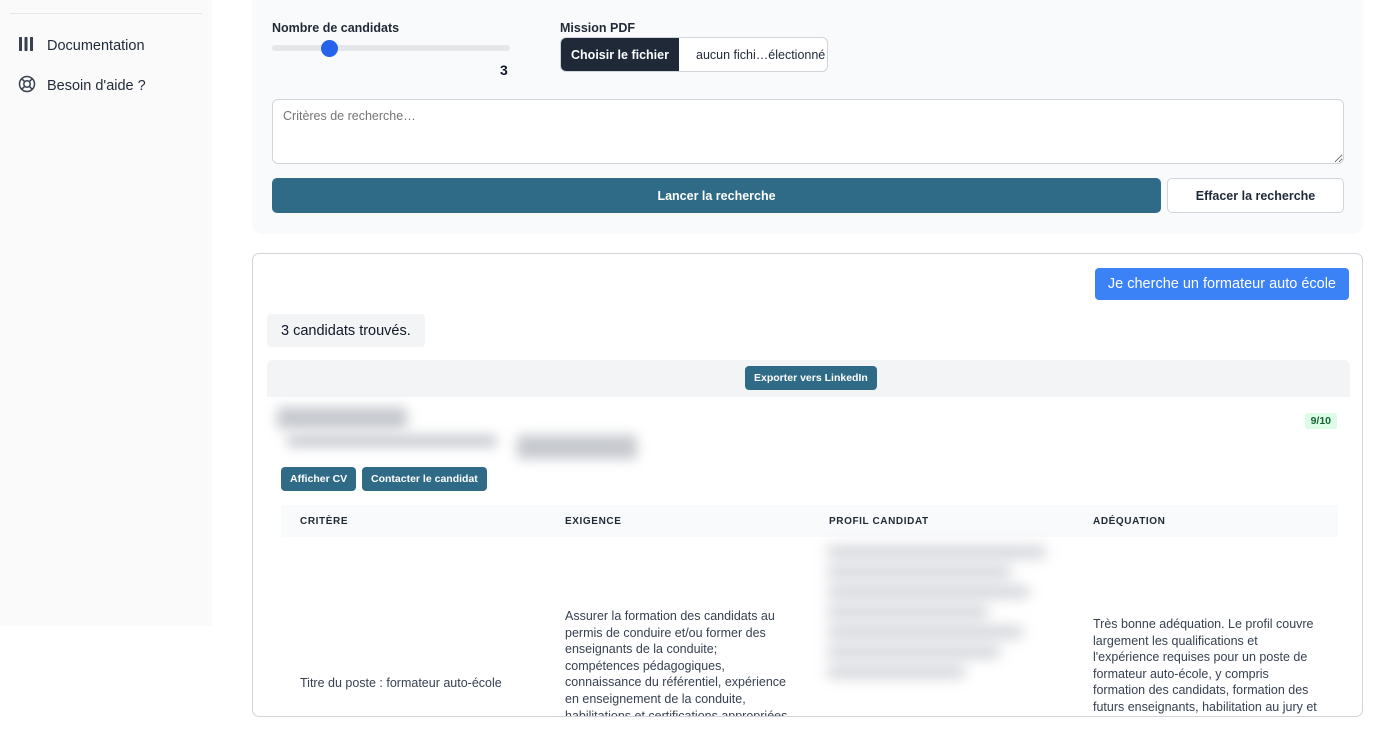  What do you see at coordinates (329, 48) in the screenshot?
I see `candidates-slider-thumb` at bounding box center [329, 48].